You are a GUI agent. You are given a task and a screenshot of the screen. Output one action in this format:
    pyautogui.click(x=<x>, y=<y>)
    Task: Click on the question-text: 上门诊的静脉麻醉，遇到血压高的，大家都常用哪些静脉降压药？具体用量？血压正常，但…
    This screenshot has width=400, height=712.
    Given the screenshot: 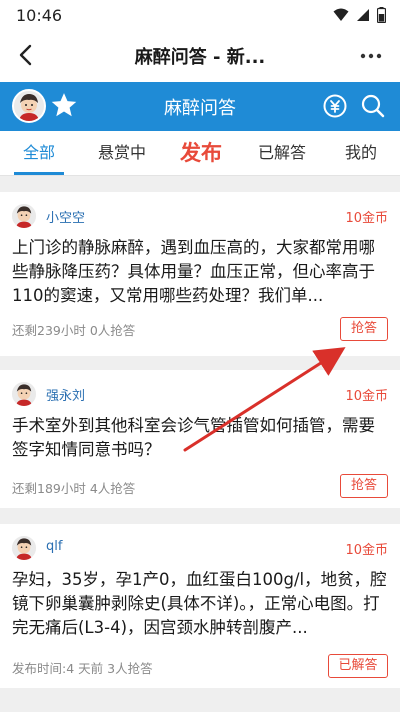 What is the action you would take?
    pyautogui.click(x=200, y=272)
    